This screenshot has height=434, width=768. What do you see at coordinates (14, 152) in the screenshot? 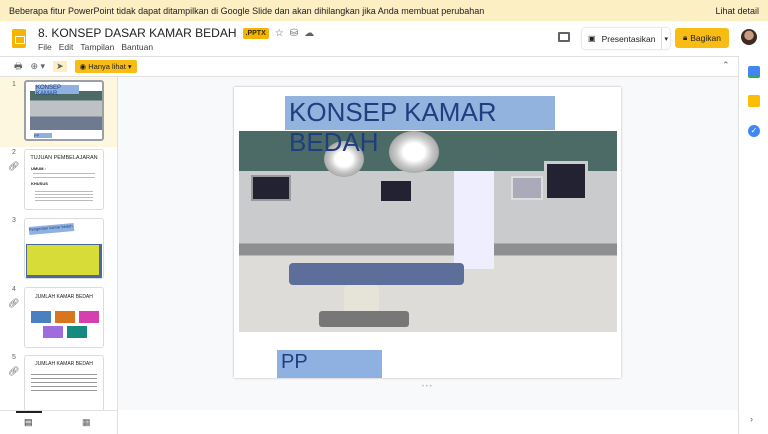
I see `slide-number: 2` at bounding box center [14, 152].